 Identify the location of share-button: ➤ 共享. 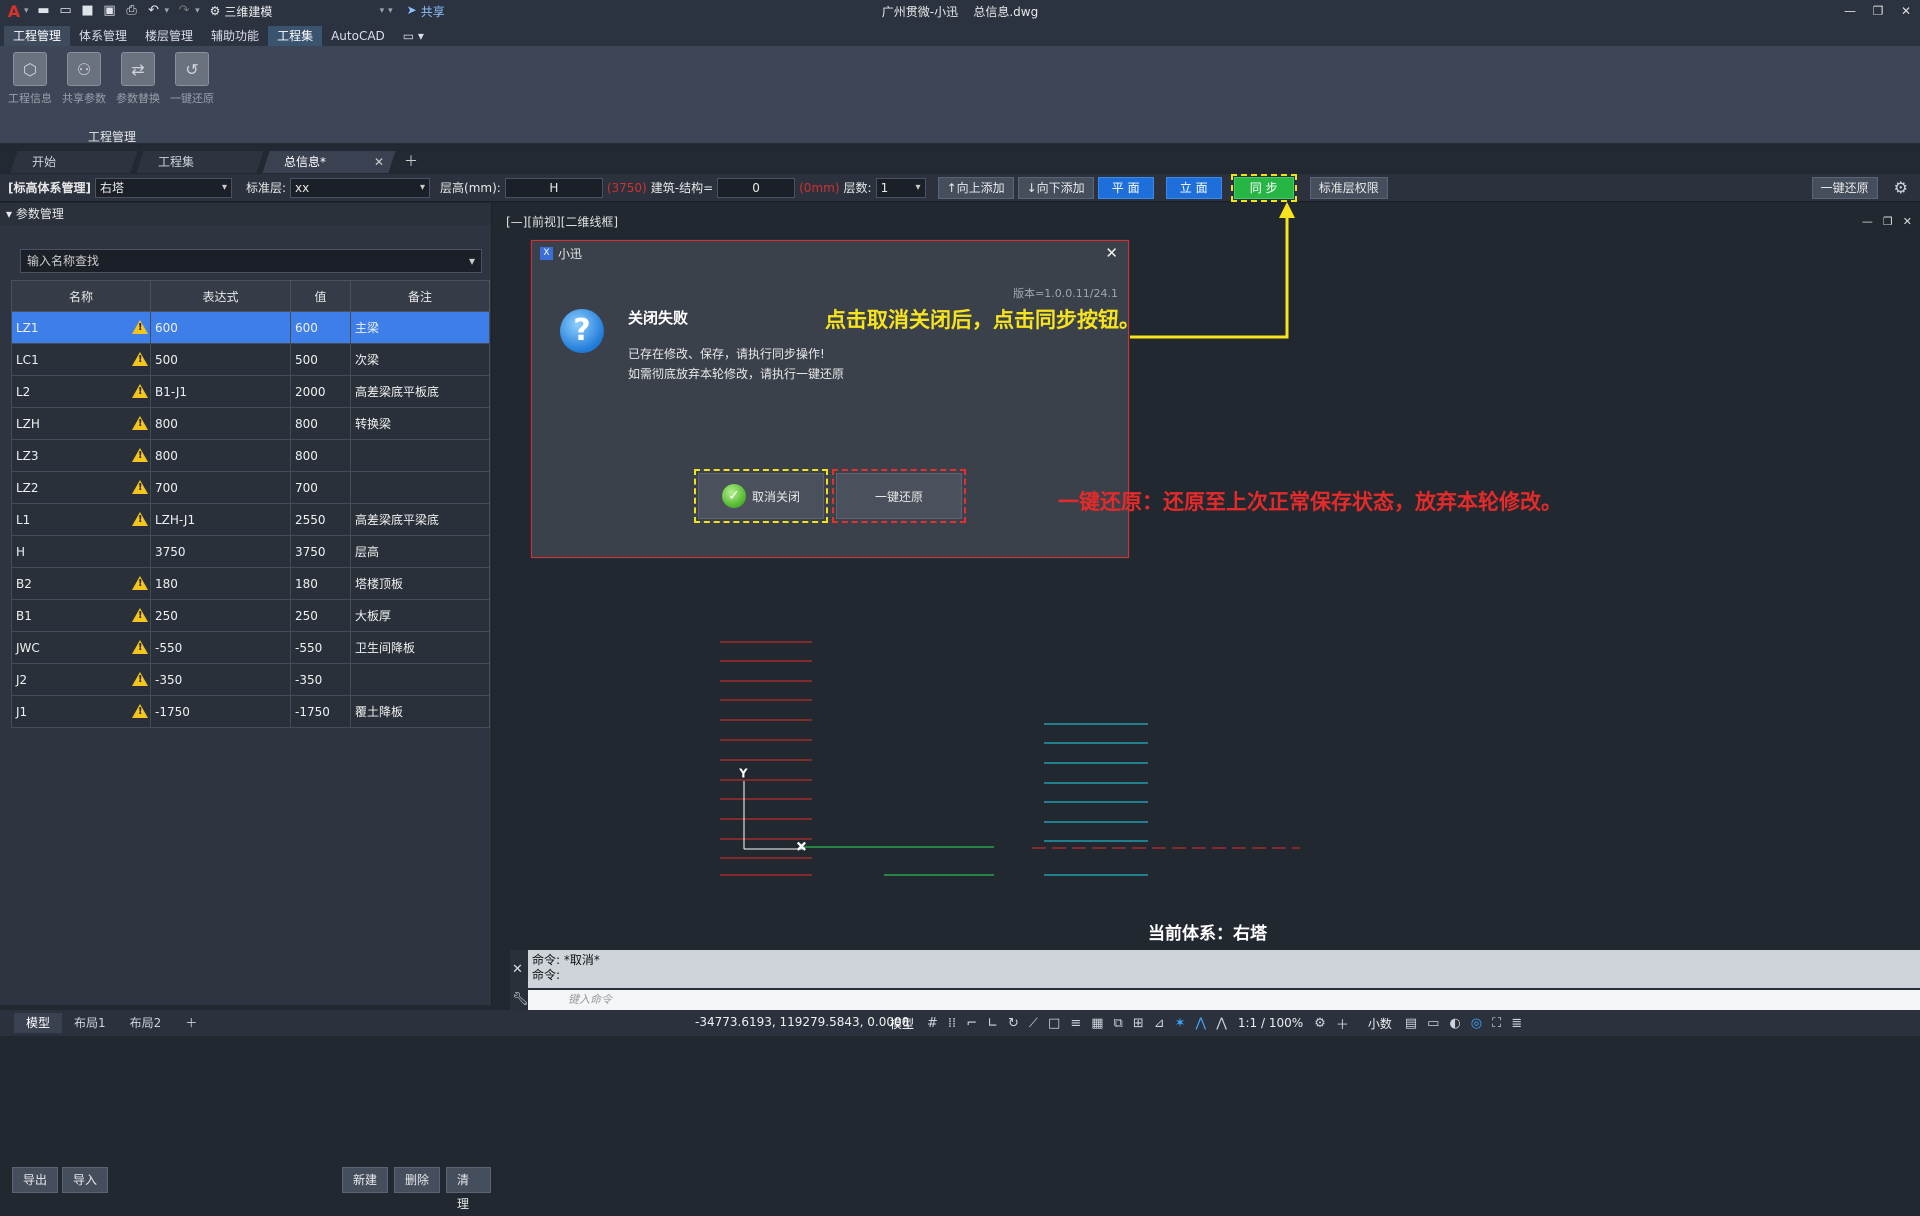
(426, 11).